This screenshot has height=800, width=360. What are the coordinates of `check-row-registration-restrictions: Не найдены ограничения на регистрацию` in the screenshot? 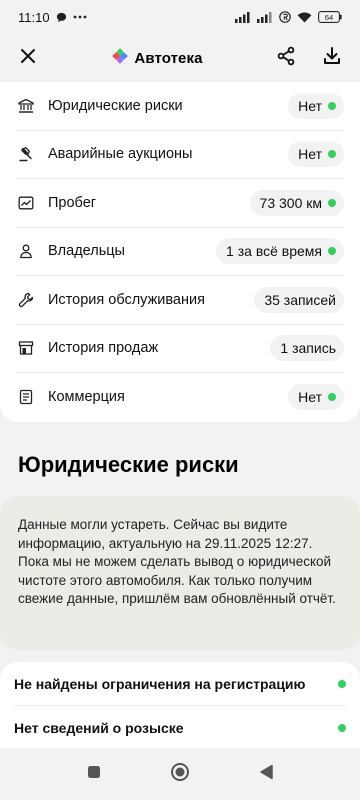 It's located at (180, 684).